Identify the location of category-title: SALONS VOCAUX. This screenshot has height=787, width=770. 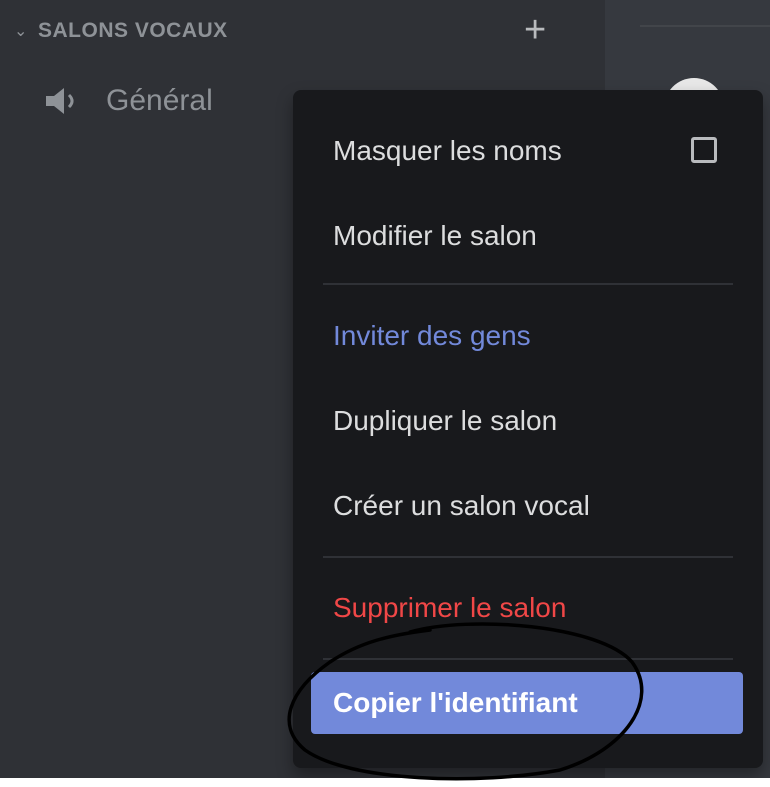
(133, 30).